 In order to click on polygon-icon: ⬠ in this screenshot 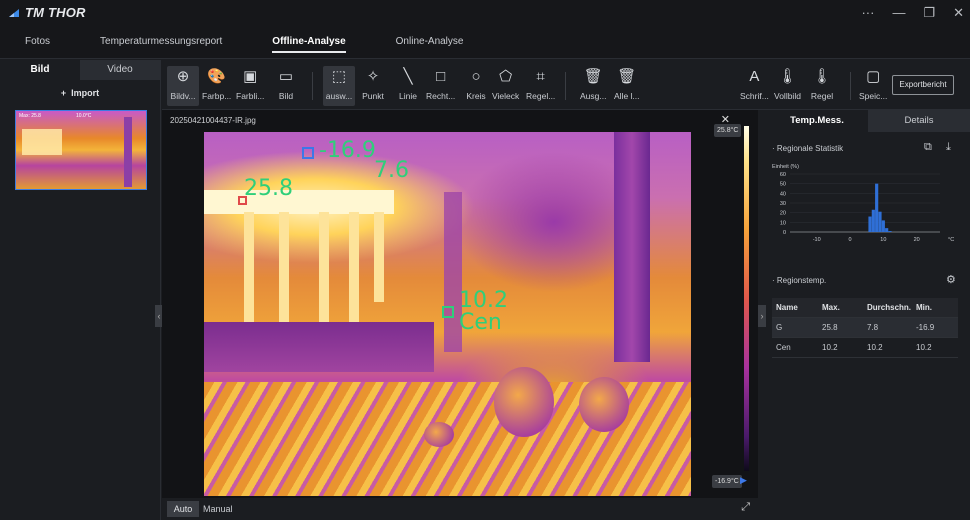, I will do `click(506, 76)`.